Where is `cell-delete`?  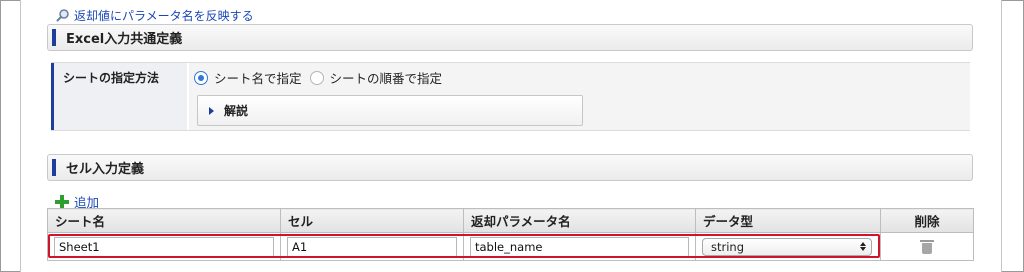
cell-delete is located at coordinates (927, 246).